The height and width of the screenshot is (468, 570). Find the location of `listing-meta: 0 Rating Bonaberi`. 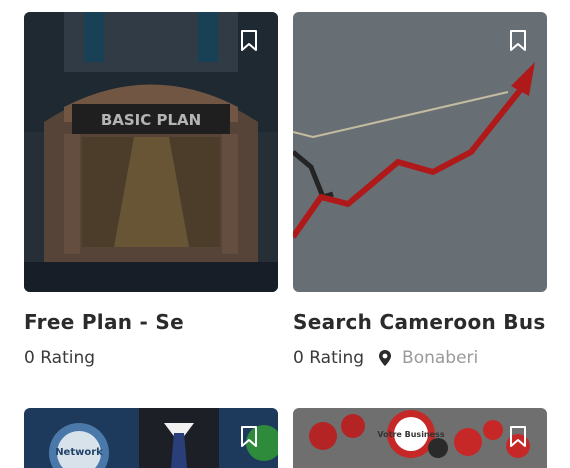

listing-meta: 0 Rating Bonaberi is located at coordinates (420, 358).